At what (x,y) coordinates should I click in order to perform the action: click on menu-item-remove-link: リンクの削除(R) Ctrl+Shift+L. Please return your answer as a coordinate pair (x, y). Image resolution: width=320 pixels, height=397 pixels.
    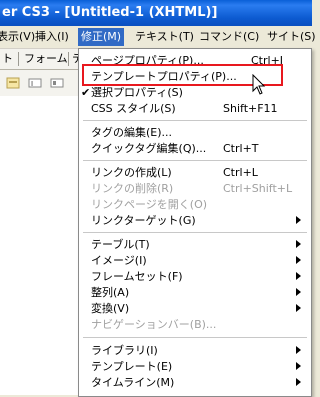
    Looking at the image, I should click on (192, 188).